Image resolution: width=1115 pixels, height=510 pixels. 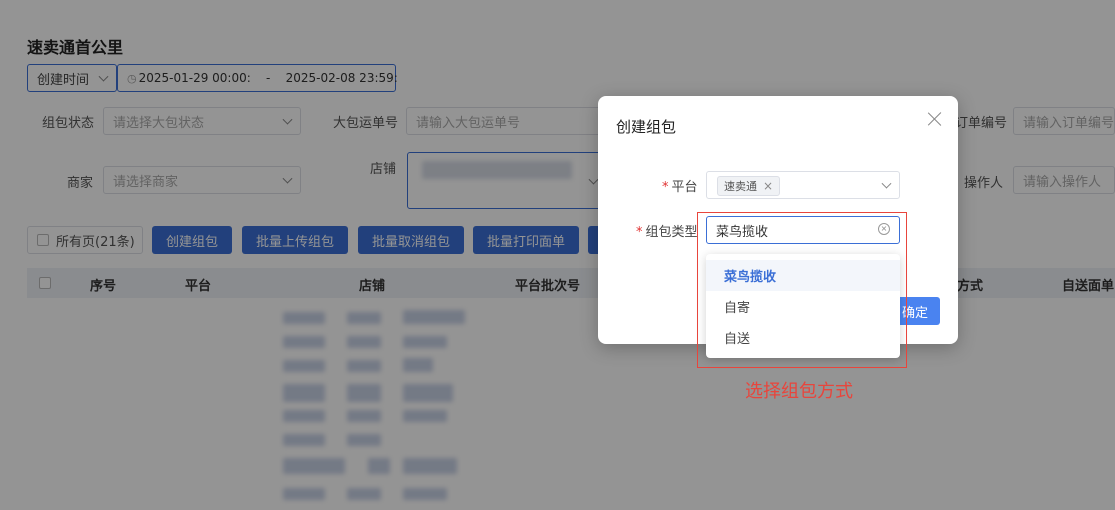 I want to click on platform-tag-label: 速卖通, so click(x=740, y=186).